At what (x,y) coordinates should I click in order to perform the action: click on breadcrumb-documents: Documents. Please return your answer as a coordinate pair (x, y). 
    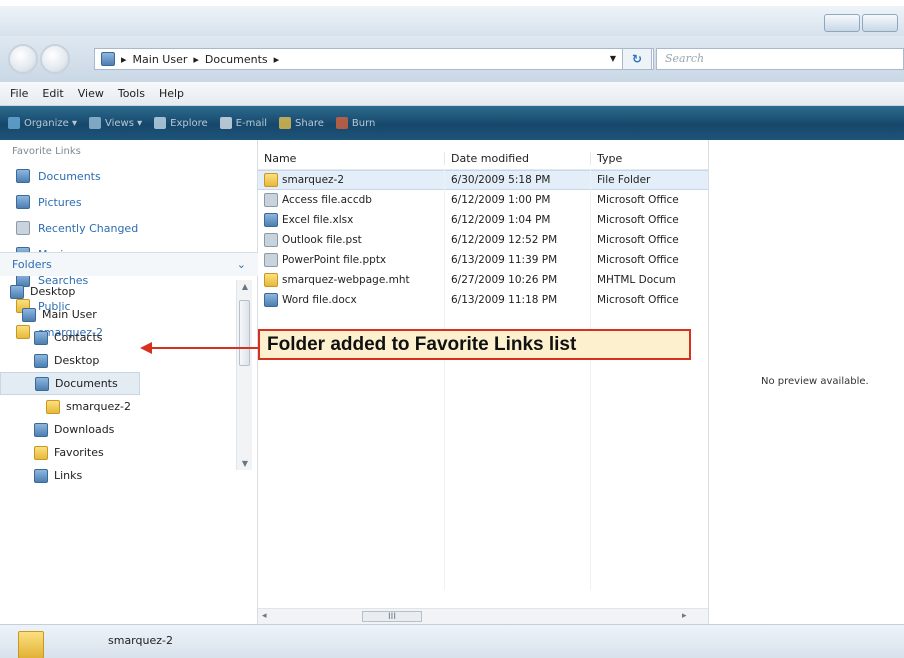
    Looking at the image, I should click on (236, 59).